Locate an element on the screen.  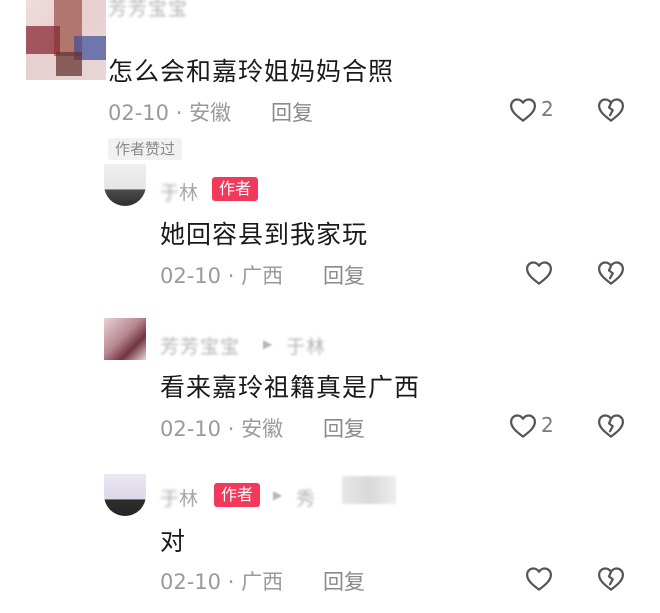
reply-text: 看来嘉玲祖籍真是广西 is located at coordinates (290, 387).